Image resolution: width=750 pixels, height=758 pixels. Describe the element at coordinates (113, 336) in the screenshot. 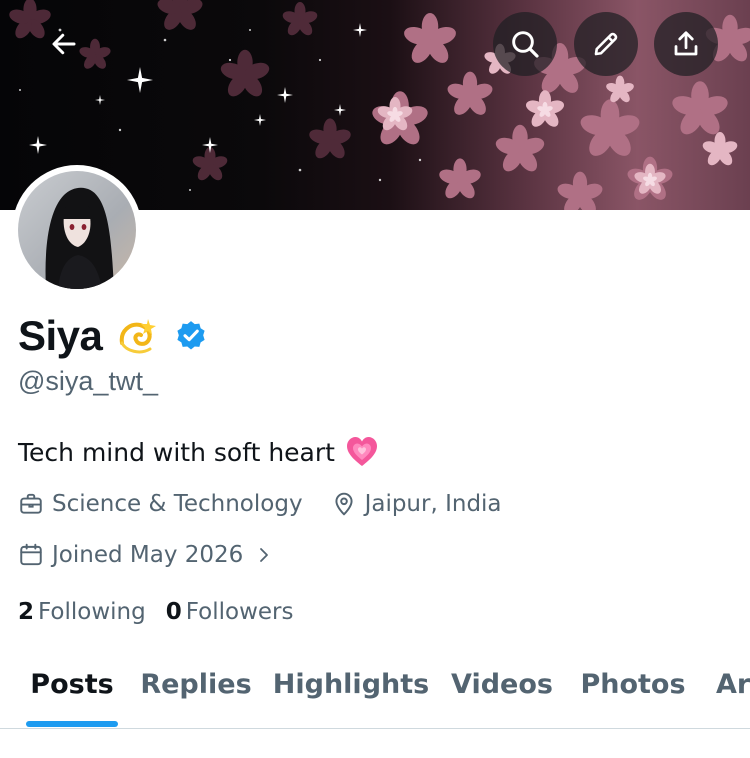

I see `profile-name-row: Siya` at that location.